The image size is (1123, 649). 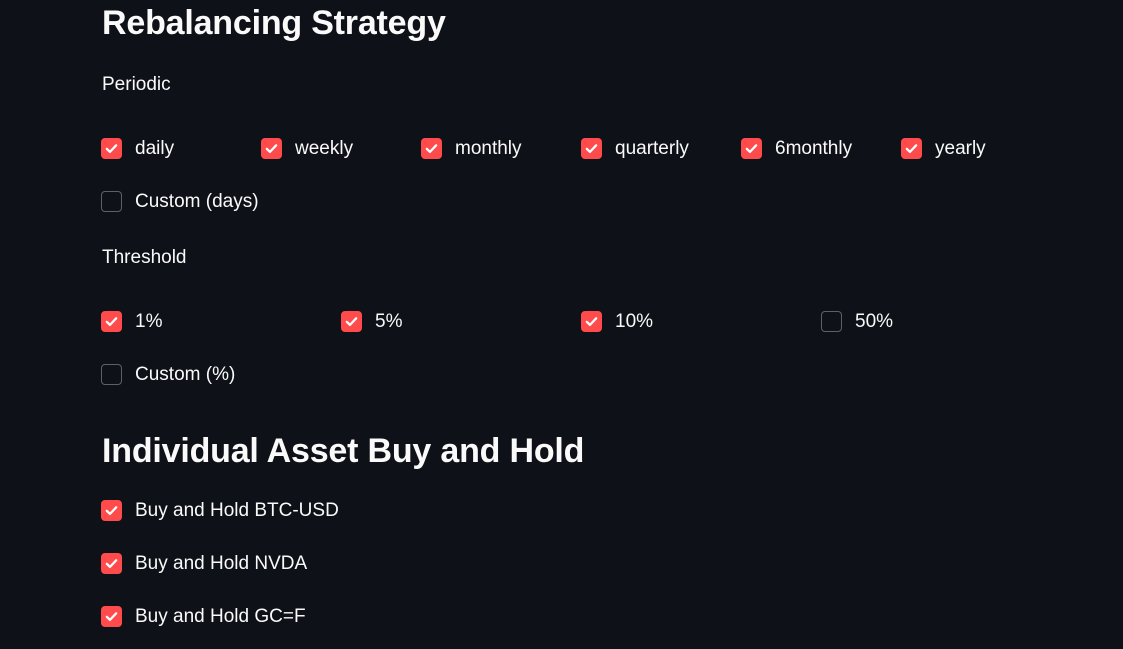 I want to click on checkbox-custom-percent: Custom (%), so click(x=168, y=374).